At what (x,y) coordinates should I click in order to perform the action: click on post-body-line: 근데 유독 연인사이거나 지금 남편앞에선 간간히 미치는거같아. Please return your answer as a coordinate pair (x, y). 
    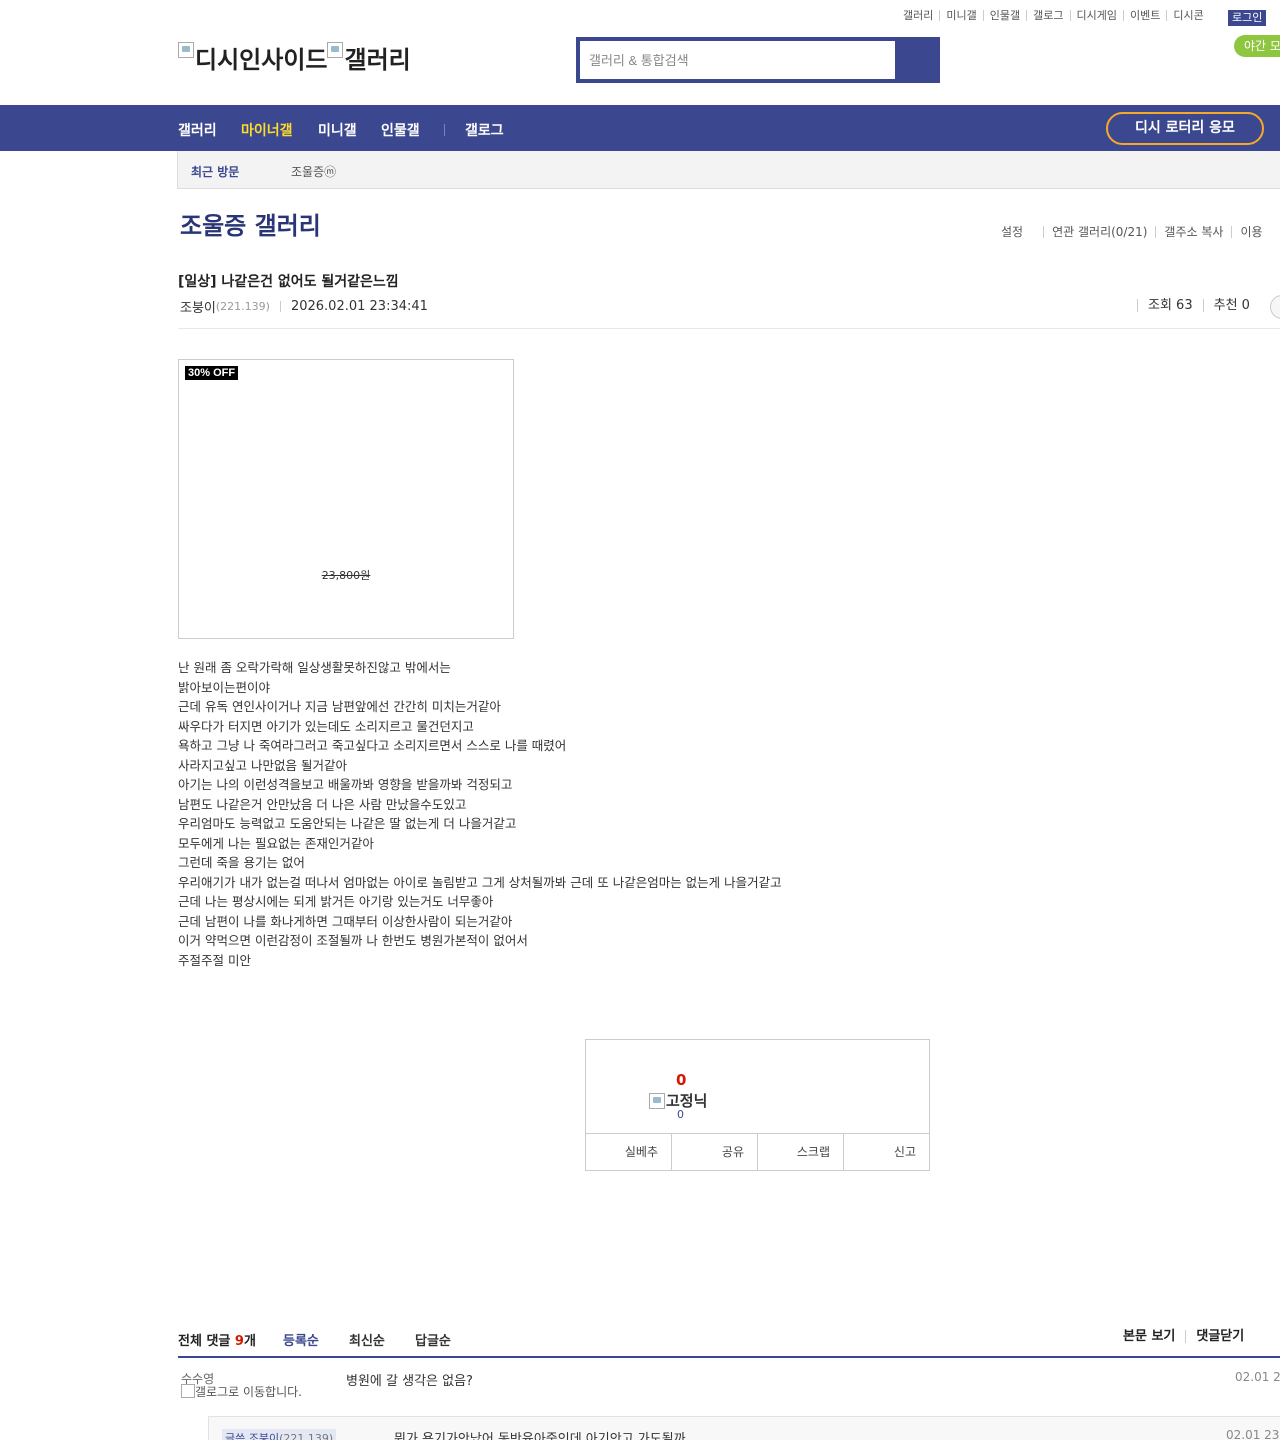
    Looking at the image, I should click on (339, 706).